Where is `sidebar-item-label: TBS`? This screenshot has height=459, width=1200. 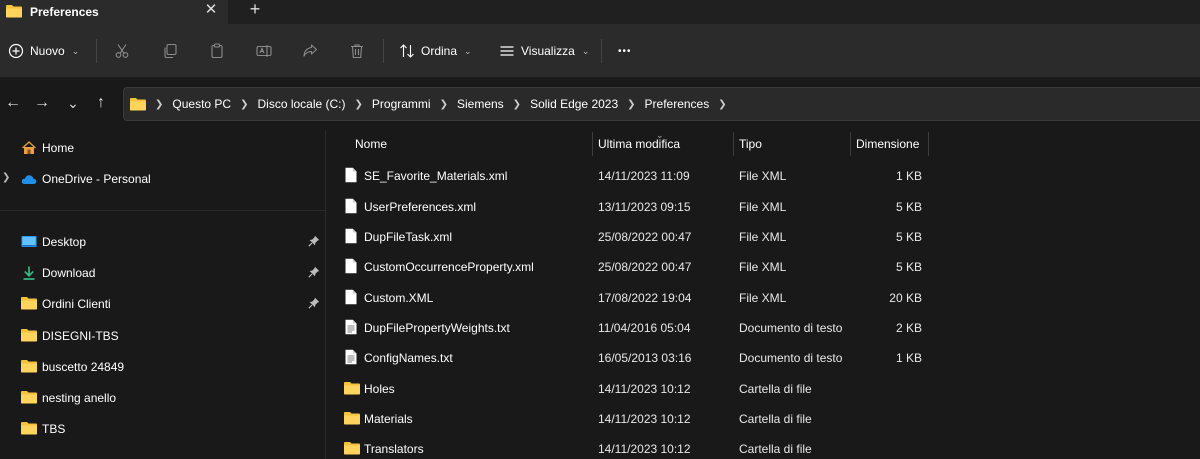
sidebar-item-label: TBS is located at coordinates (54, 429).